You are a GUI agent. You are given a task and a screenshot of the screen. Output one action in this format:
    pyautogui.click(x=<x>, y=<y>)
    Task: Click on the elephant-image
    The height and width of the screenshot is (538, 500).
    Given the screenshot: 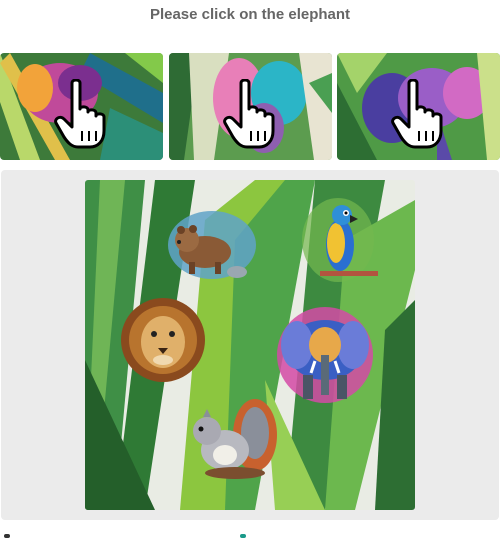 What is the action you would take?
    pyautogui.click(x=325, y=355)
    